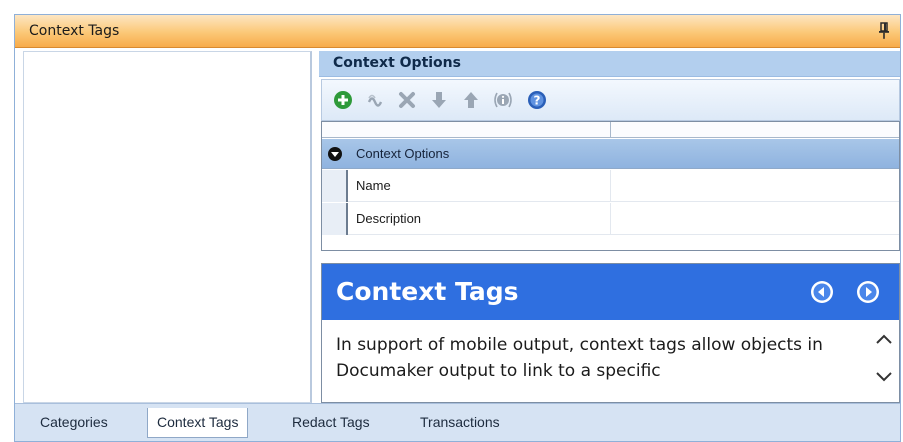 This screenshot has height=442, width=903. I want to click on context-options-toolbar: ?, so click(610, 100).